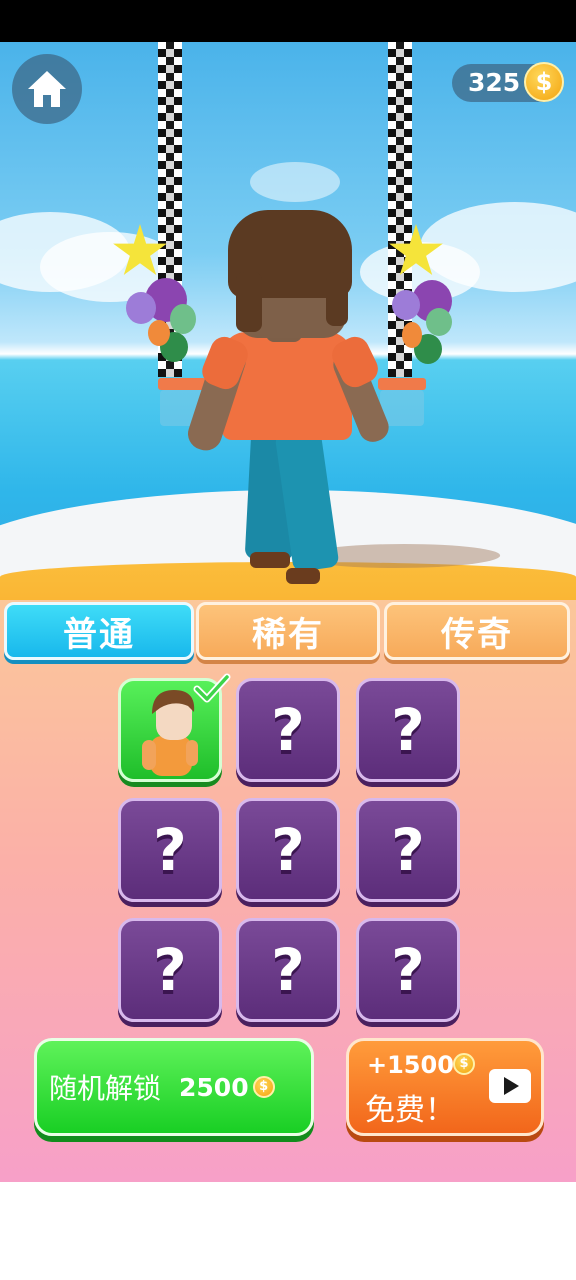 The height and width of the screenshot is (1280, 576). What do you see at coordinates (174, 727) in the screenshot?
I see `skin-slot-selected` at bounding box center [174, 727].